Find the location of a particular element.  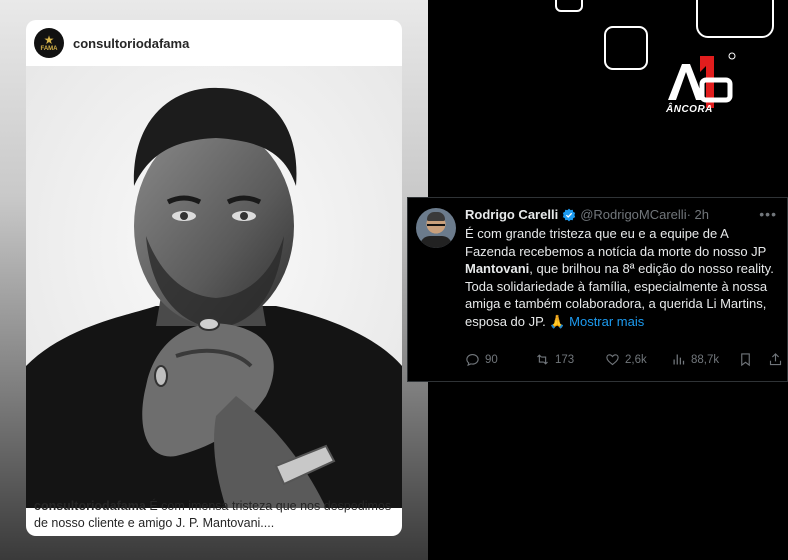

like-count: 2,6k is located at coordinates (636, 359).